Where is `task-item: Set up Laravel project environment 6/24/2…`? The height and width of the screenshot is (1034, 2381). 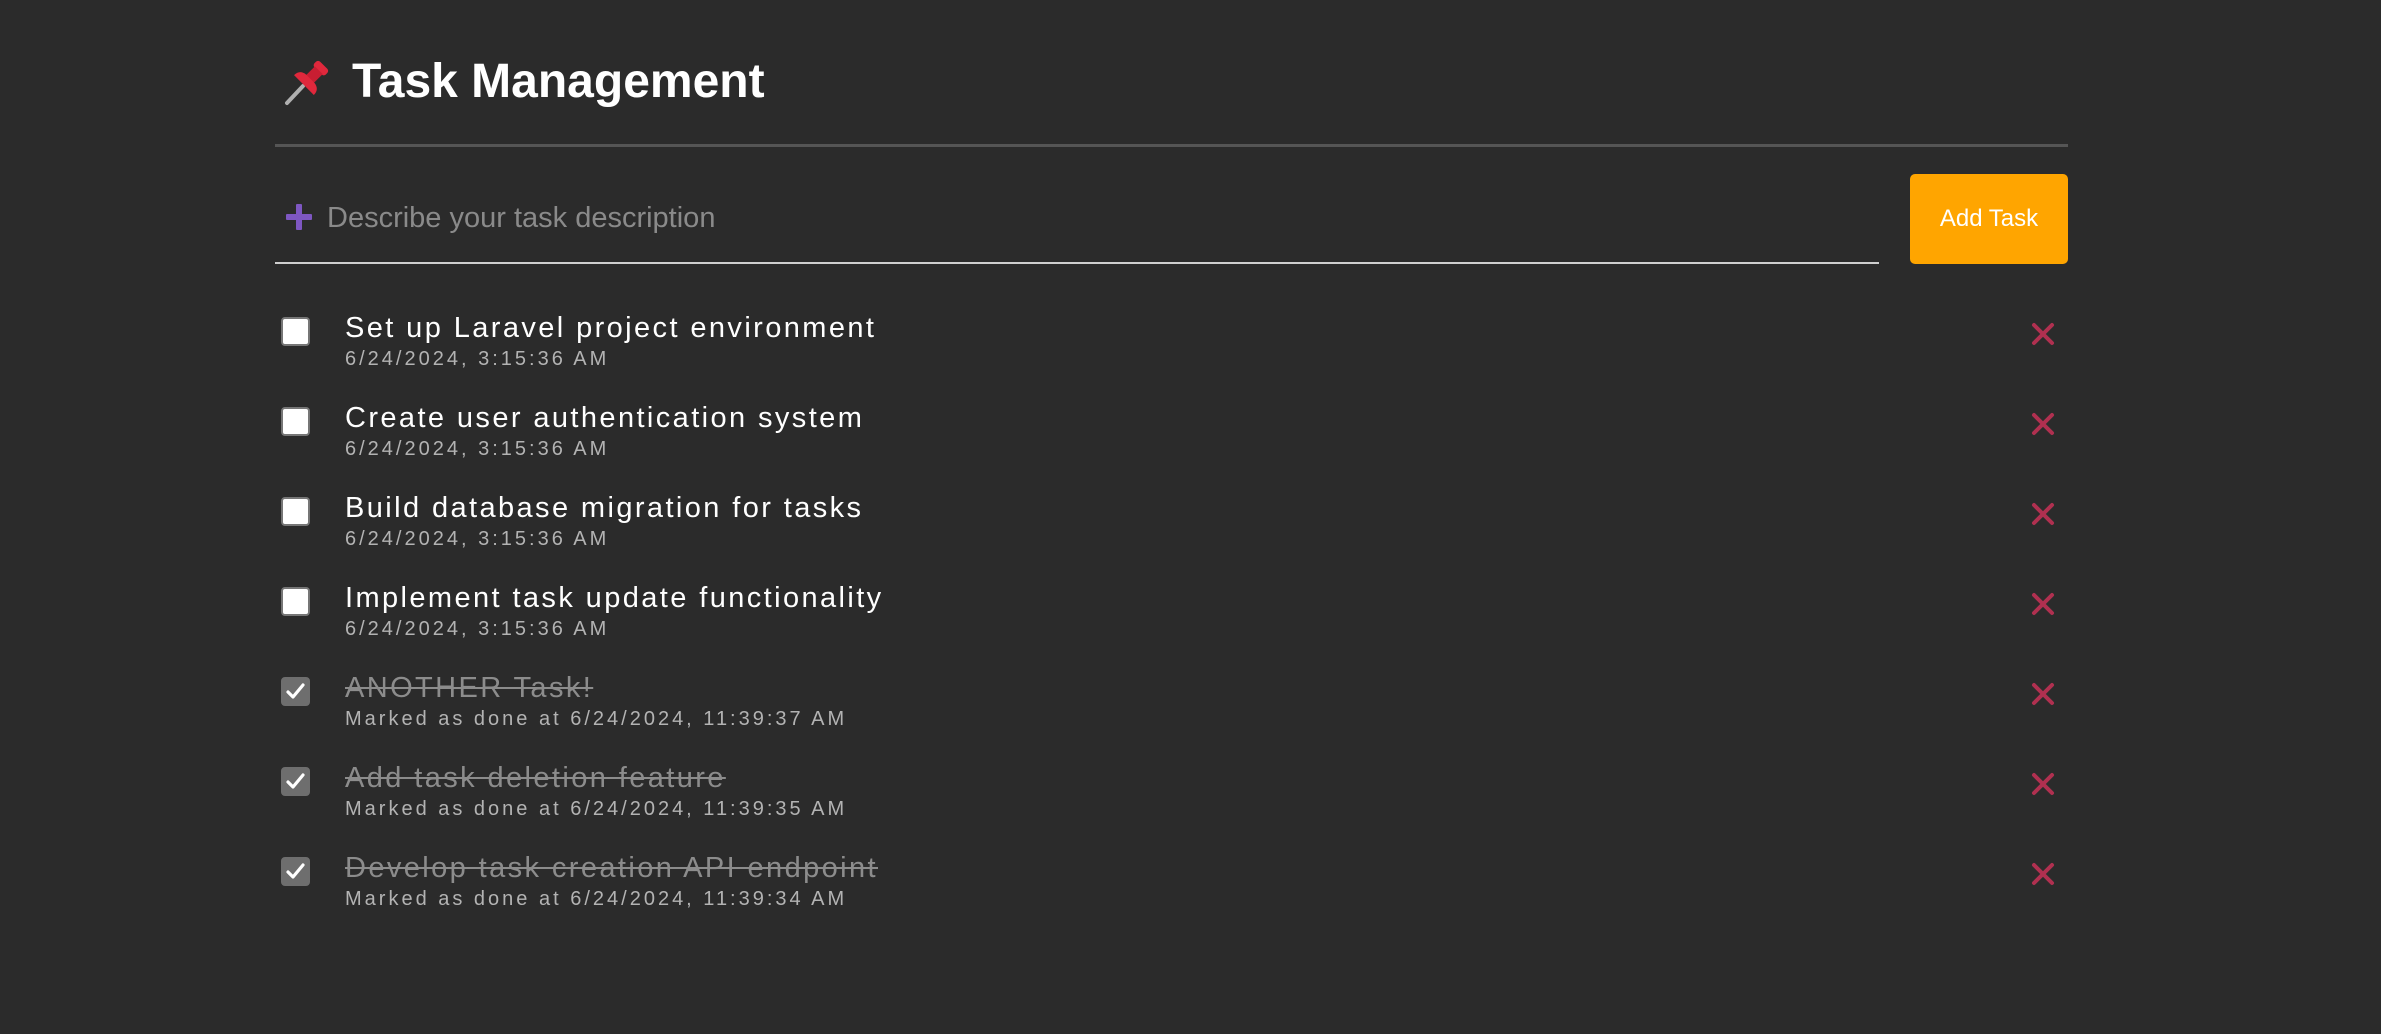 task-item: Set up Laravel project environment 6/24/2… is located at coordinates (1171, 345).